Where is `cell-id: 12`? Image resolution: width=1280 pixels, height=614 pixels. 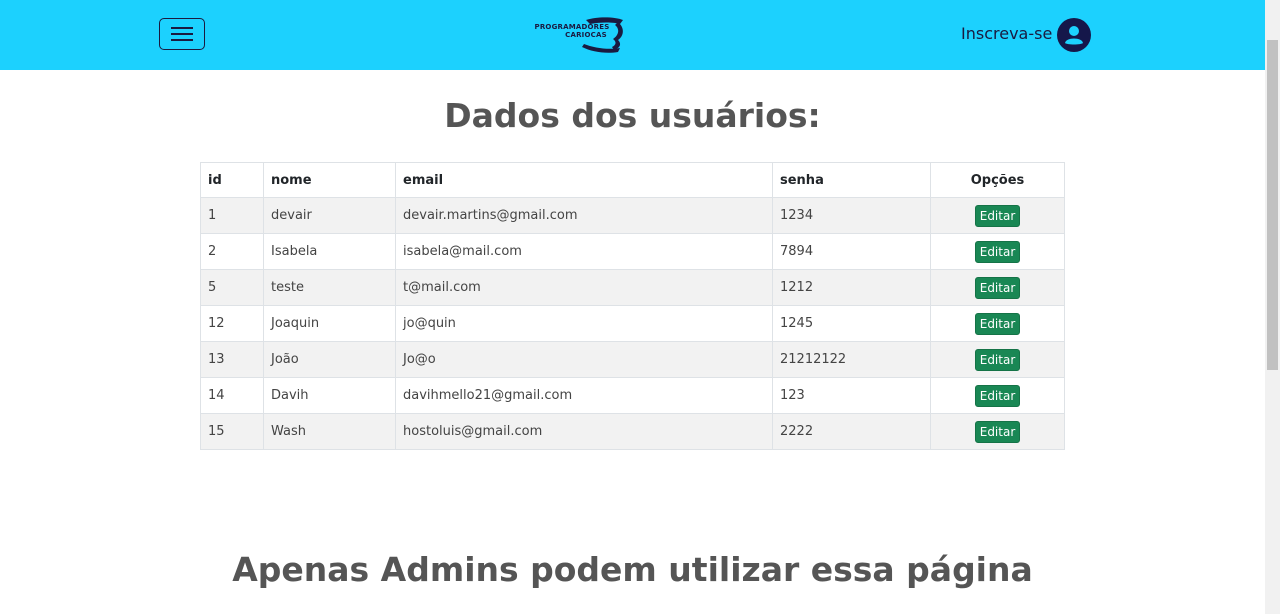 cell-id: 12 is located at coordinates (232, 323).